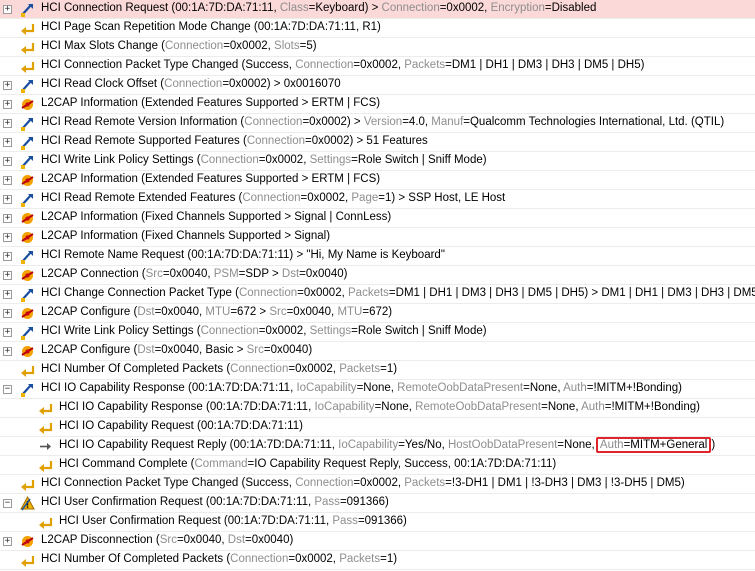 This screenshot has width=755, height=571. Describe the element at coordinates (575, 388) in the screenshot. I see `field-name: Auth` at that location.